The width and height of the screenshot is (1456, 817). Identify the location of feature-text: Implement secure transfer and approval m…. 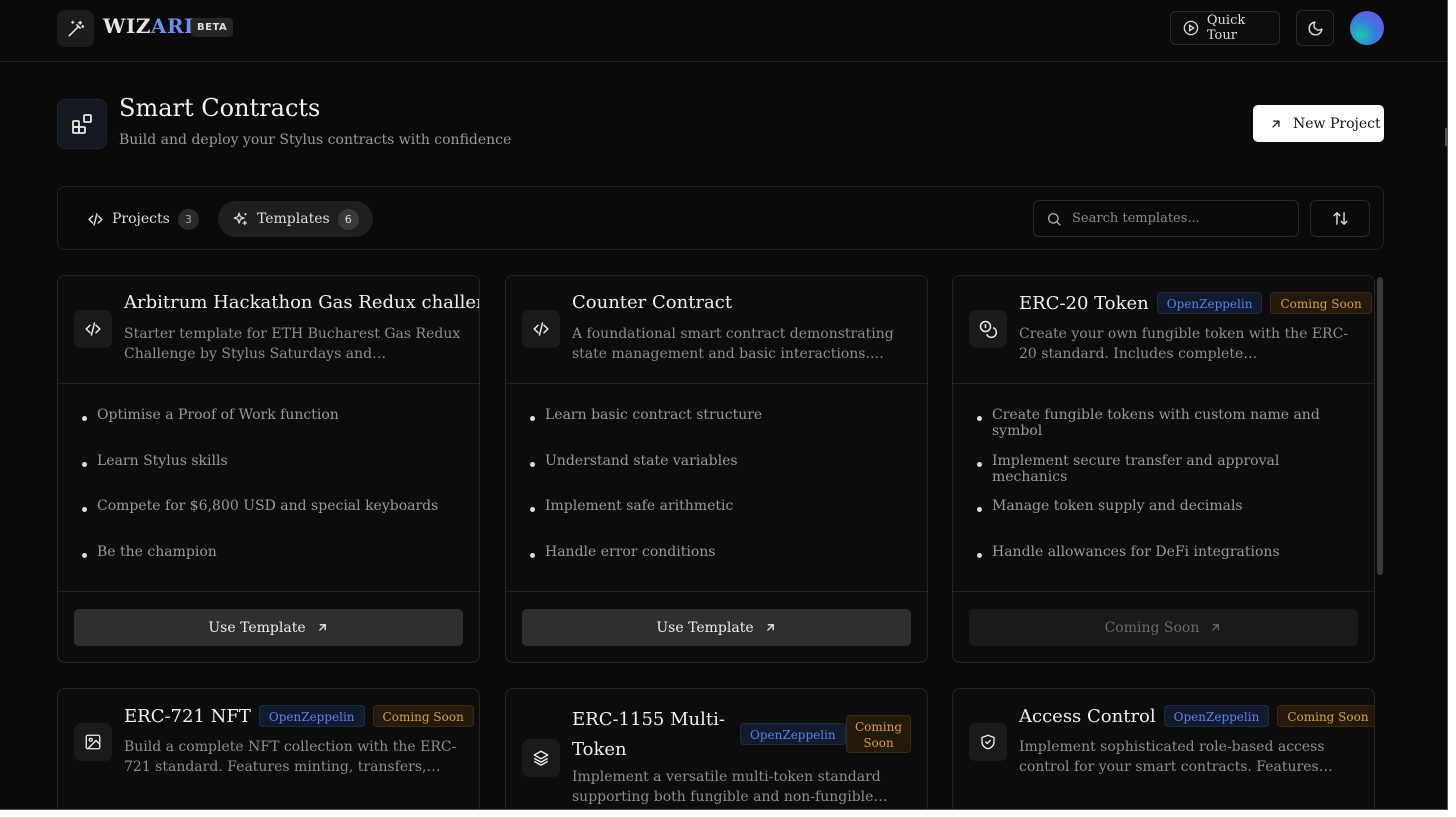
(1136, 468).